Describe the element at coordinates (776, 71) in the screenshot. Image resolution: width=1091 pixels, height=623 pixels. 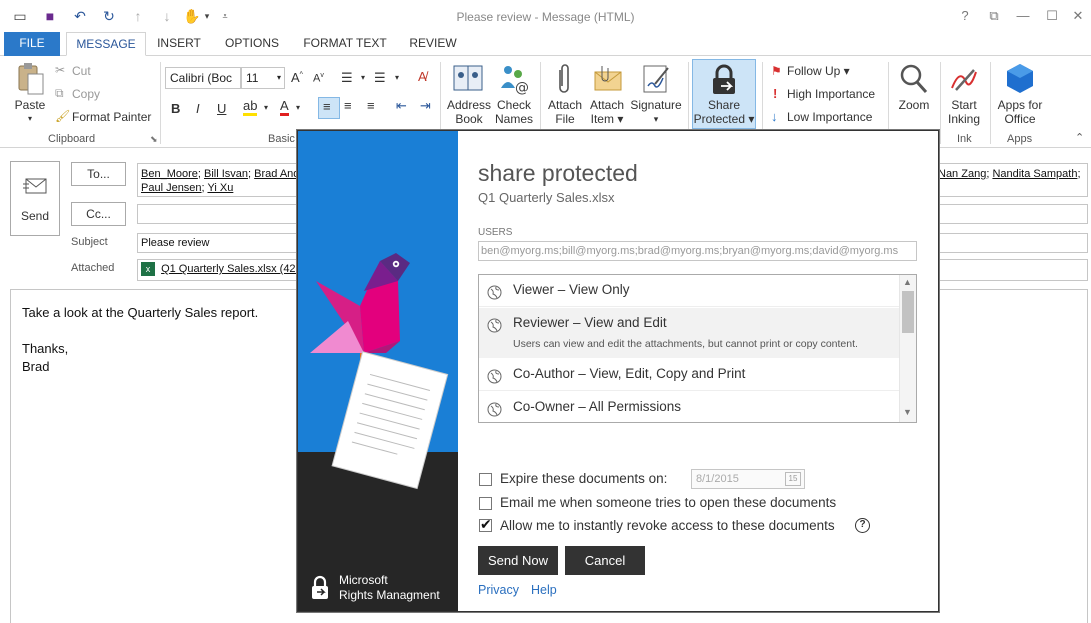
I see `flag-icon: ⚑` at that location.